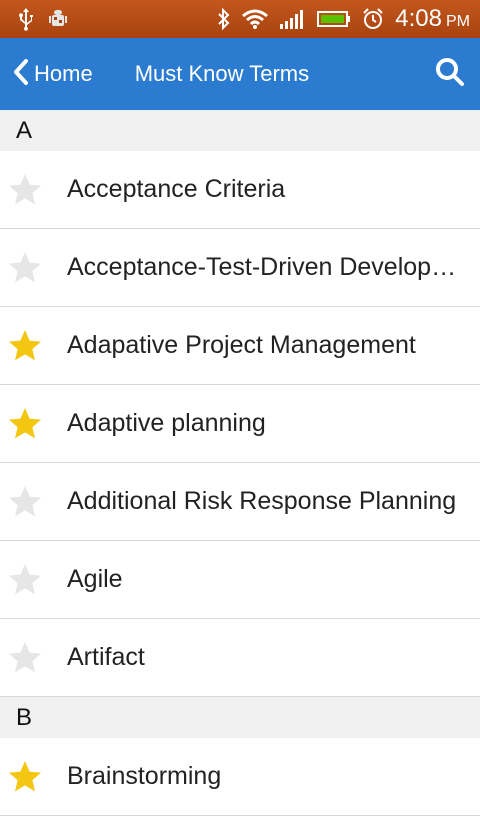 Image resolution: width=480 pixels, height=816 pixels. I want to click on term-label: Acceptance Criteria, so click(176, 189).